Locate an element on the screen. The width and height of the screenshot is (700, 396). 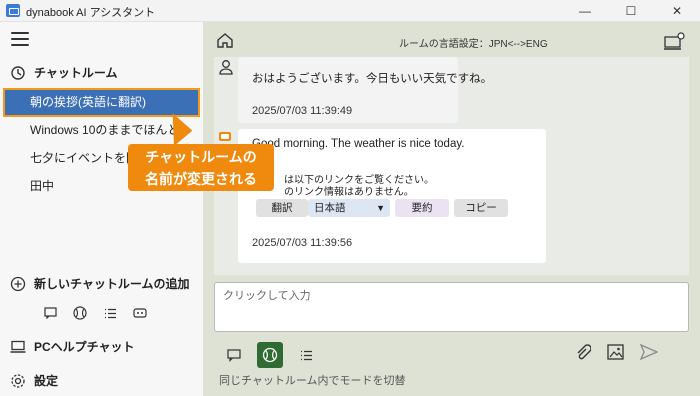
bot-message-text: Good morning. The weather is nice today. is located at coordinates (358, 144).